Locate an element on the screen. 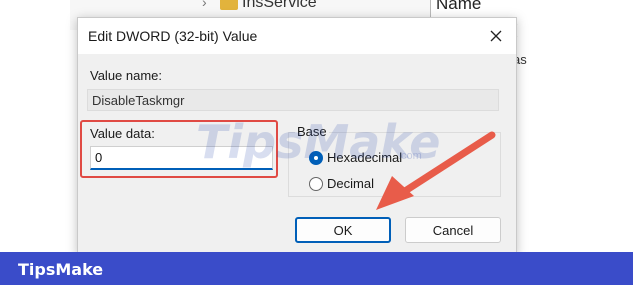 Image resolution: width=633 pixels, height=285 pixels. close-icon is located at coordinates (496, 36).